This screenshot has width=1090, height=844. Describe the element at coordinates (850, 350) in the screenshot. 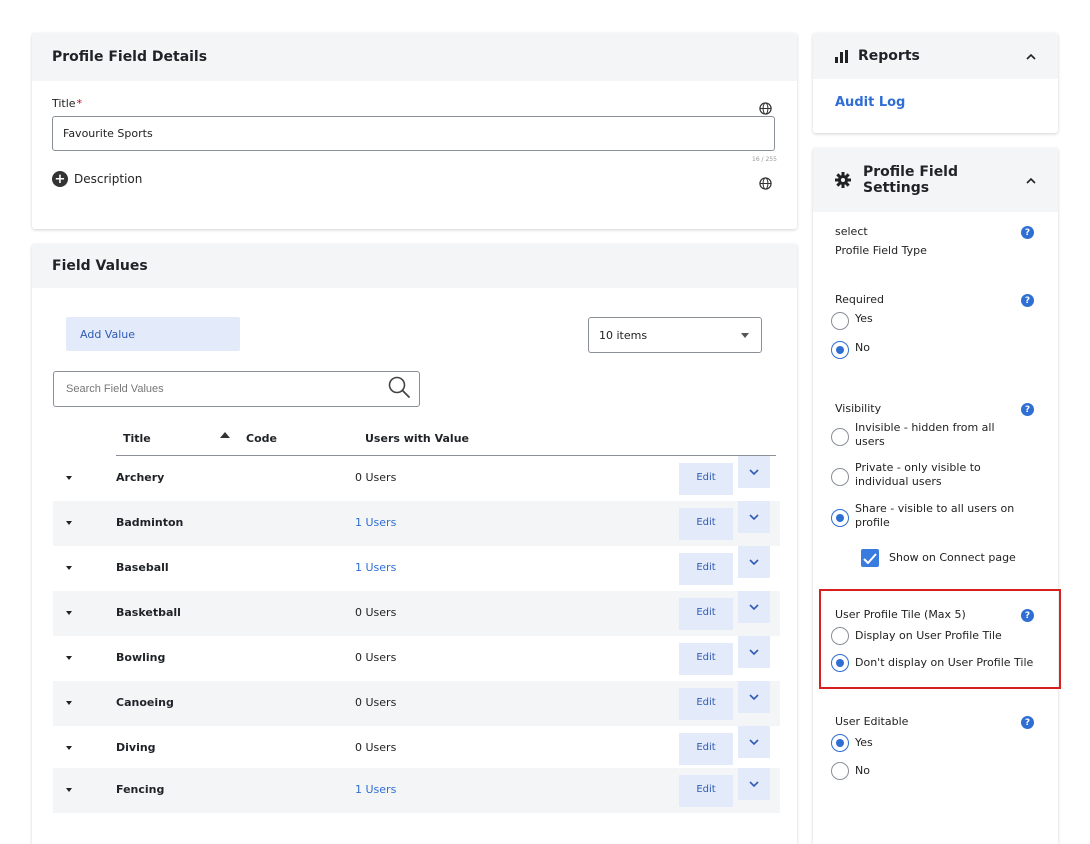

I see `required-no-option: No` at that location.